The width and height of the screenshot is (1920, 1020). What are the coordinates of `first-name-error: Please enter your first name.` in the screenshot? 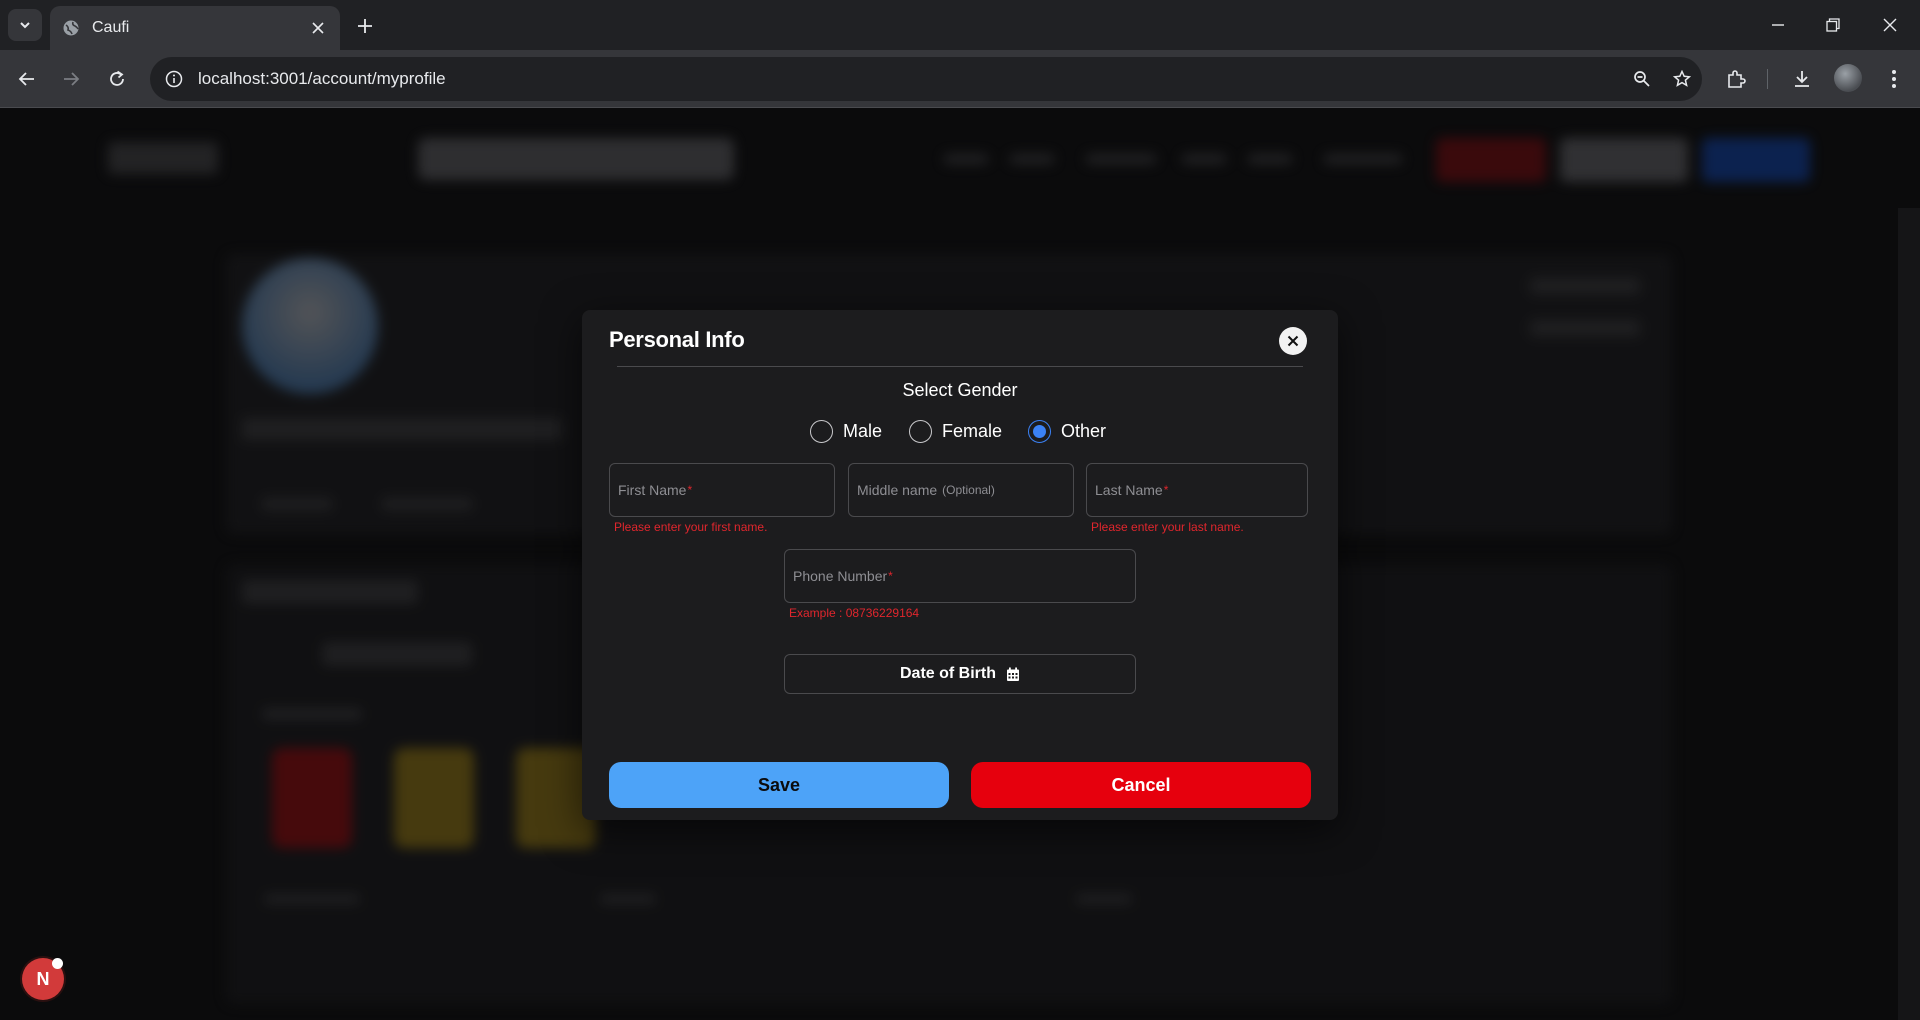 It's located at (691, 527).